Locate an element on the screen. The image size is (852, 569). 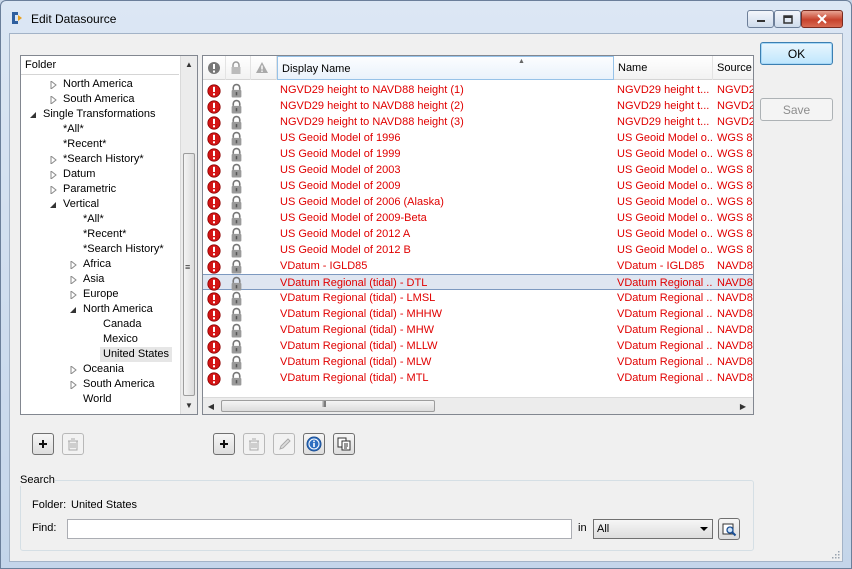
source-cell: NAVD88 is located at coordinates (735, 346).